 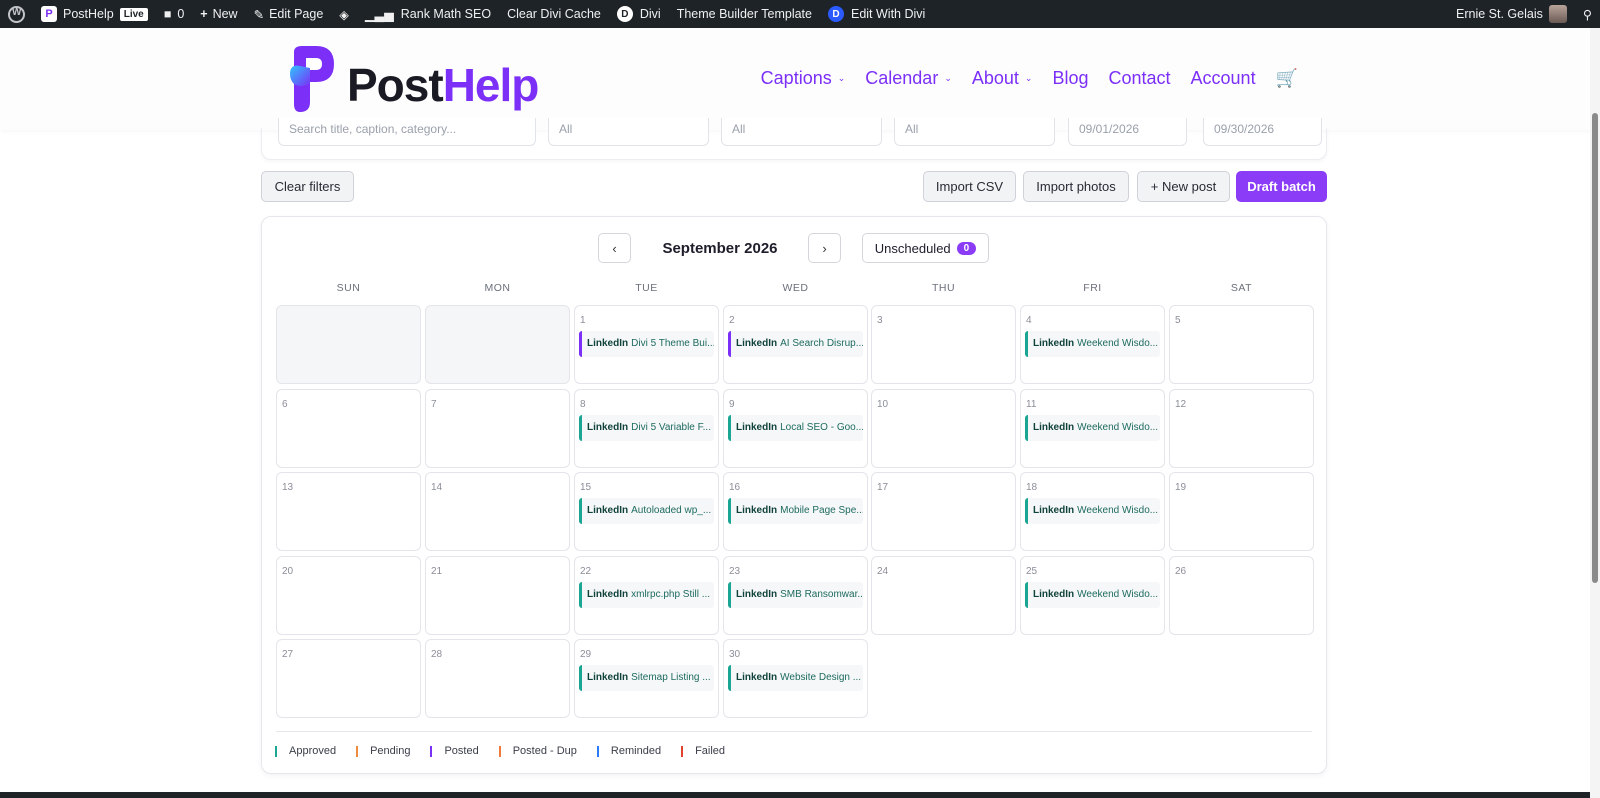 I want to click on chevron-down-icon: ⌄, so click(x=1028, y=78).